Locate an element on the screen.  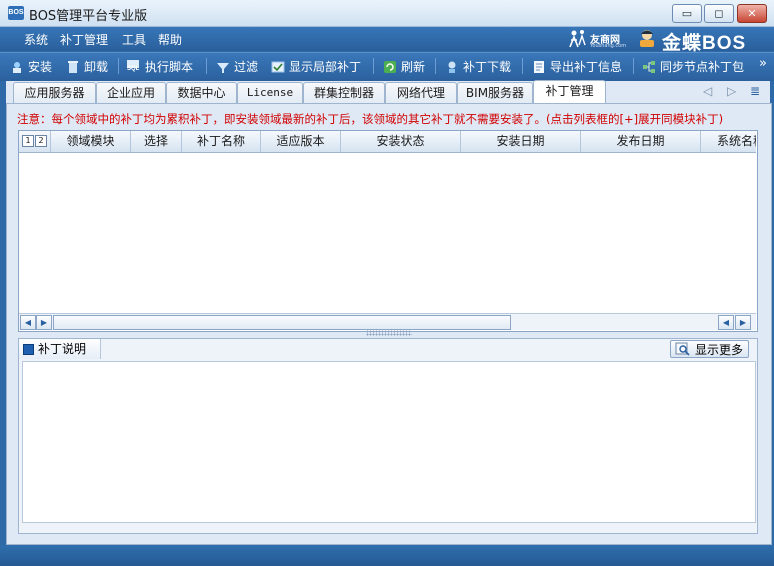
patch-download-button: 补丁下载 is located at coordinates (478, 66).